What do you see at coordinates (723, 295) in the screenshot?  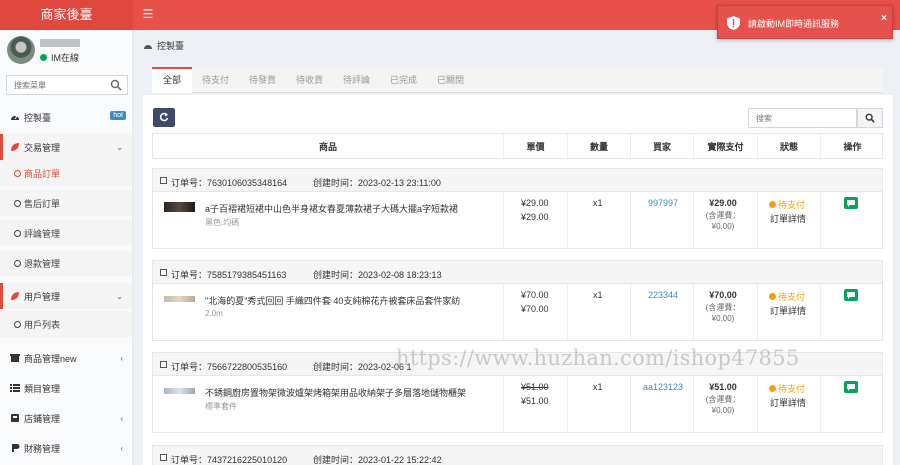 I see `paid-amount: ¥70.00` at bounding box center [723, 295].